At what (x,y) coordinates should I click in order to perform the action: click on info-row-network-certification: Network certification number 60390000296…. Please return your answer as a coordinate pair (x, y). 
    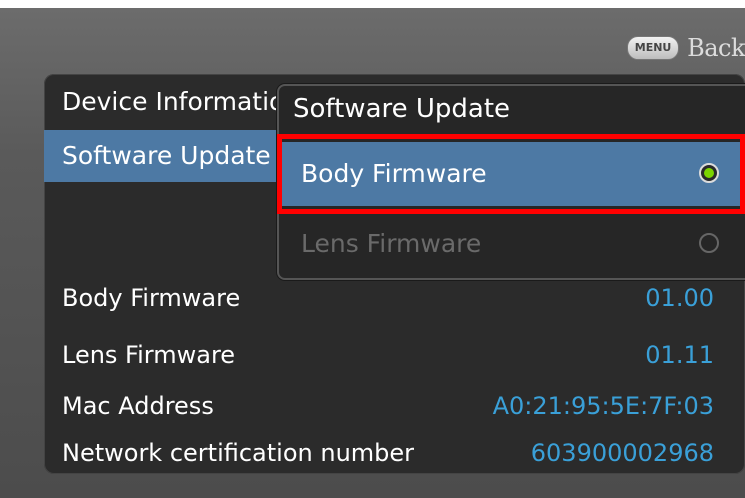
    Looking at the image, I should click on (388, 453).